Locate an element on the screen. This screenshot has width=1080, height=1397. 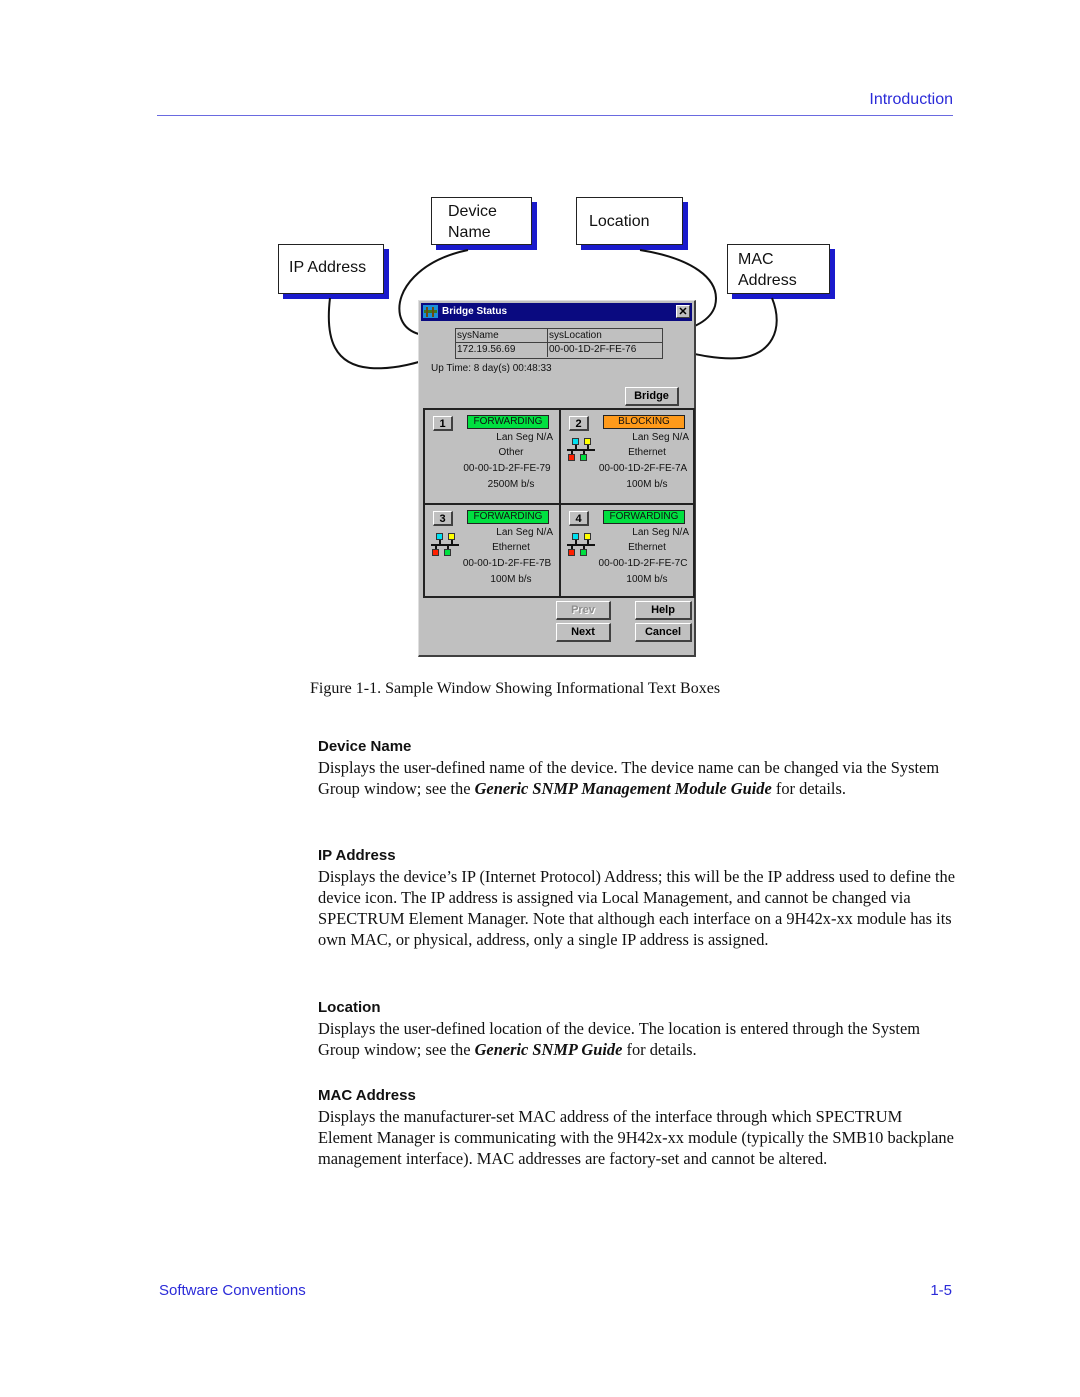
section-heading: IP Address is located at coordinates (357, 855).